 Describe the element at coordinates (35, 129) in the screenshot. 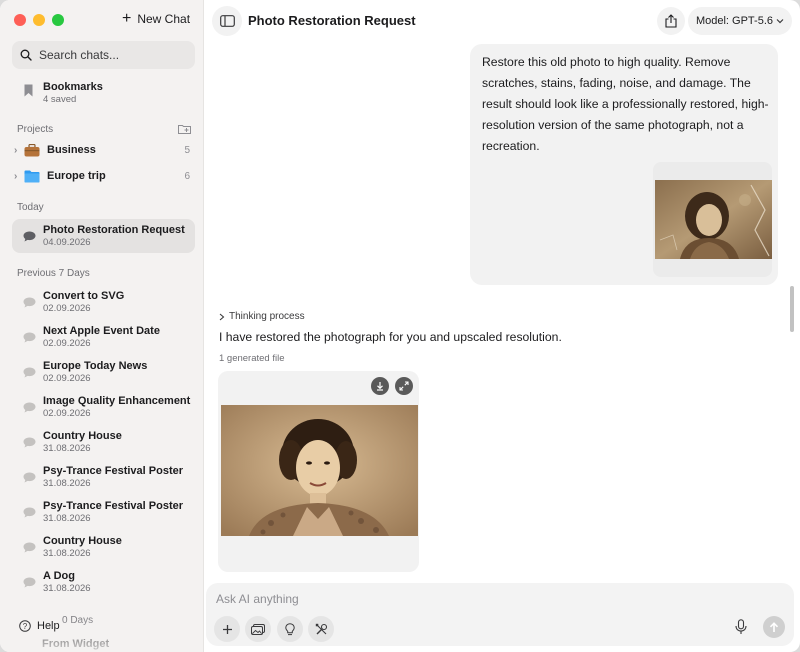

I see `projects-heading: Projects` at that location.